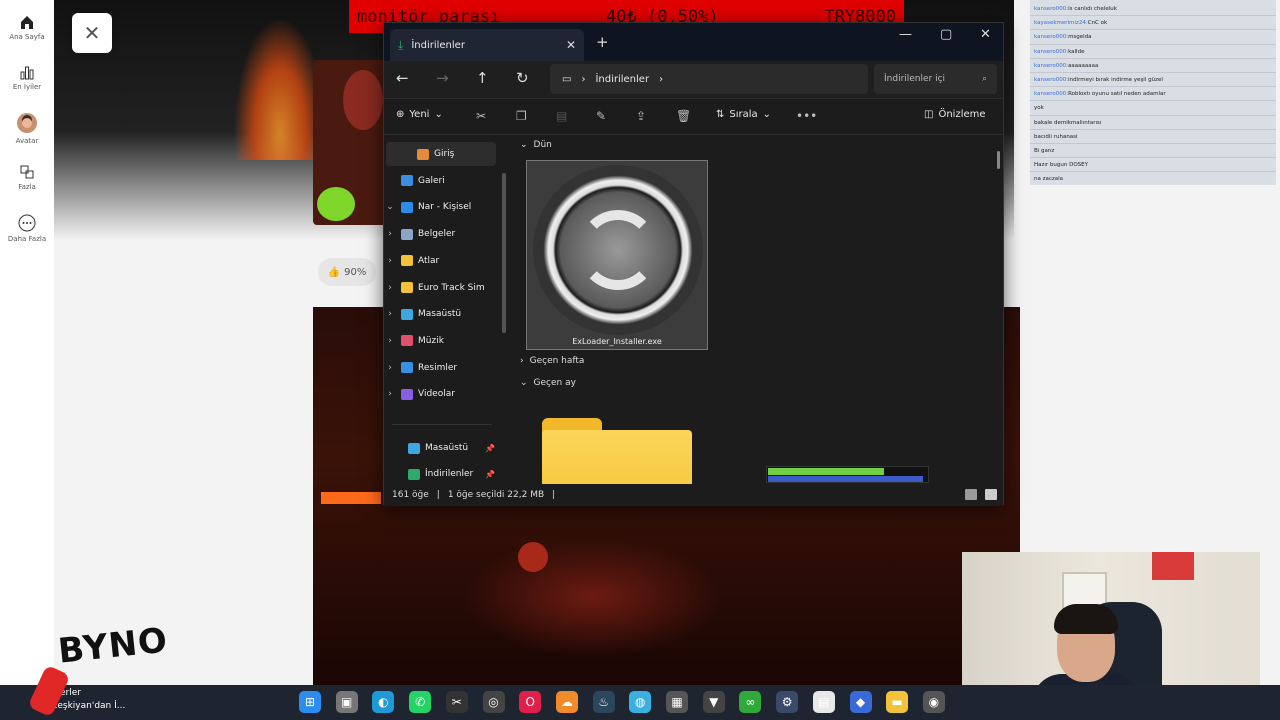 The image size is (1280, 720). Describe the element at coordinates (1117, 94) in the screenshot. I see `chat-text: Robloxtı oyunu satıl neden adamlar` at that location.